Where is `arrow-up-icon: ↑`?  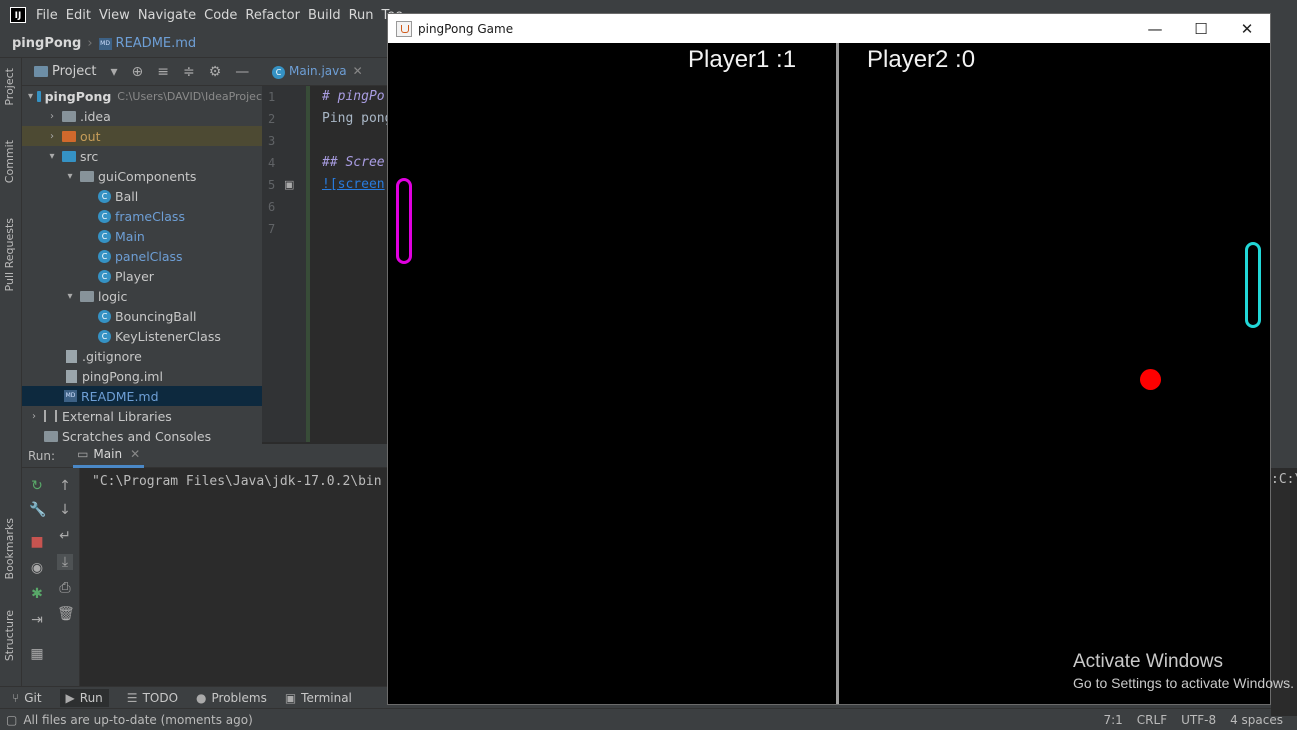 arrow-up-icon: ↑ is located at coordinates (65, 486).